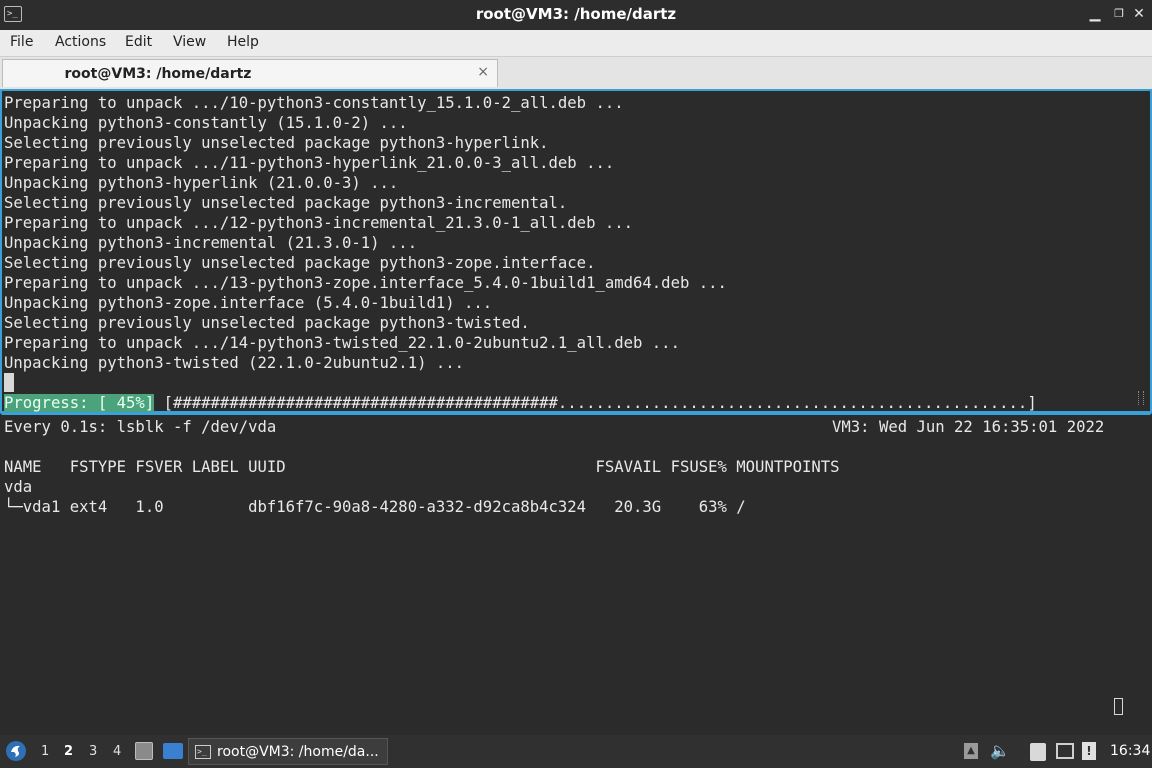 This screenshot has width=1152, height=768. What do you see at coordinates (1118, 706) in the screenshot?
I see `terminal-cursor-outline` at bounding box center [1118, 706].